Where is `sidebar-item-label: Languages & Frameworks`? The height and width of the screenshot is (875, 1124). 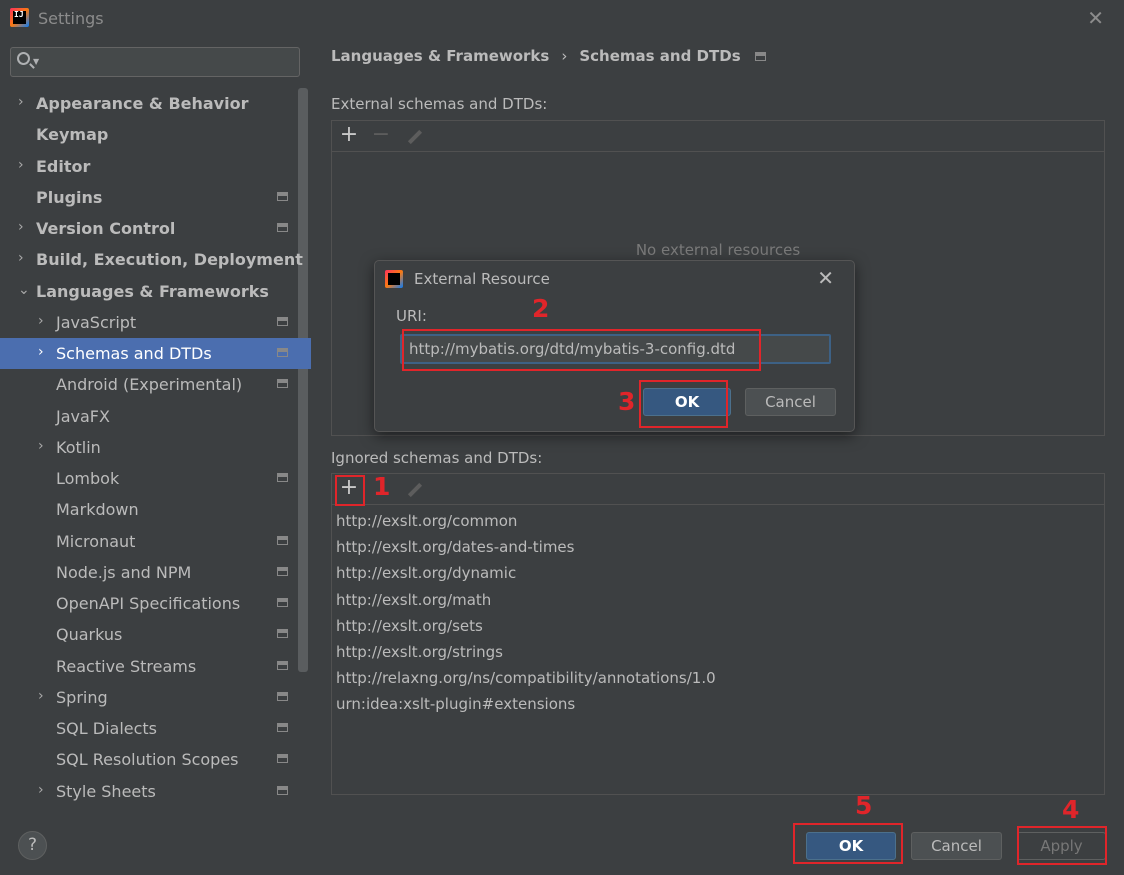 sidebar-item-label: Languages & Frameworks is located at coordinates (152, 291).